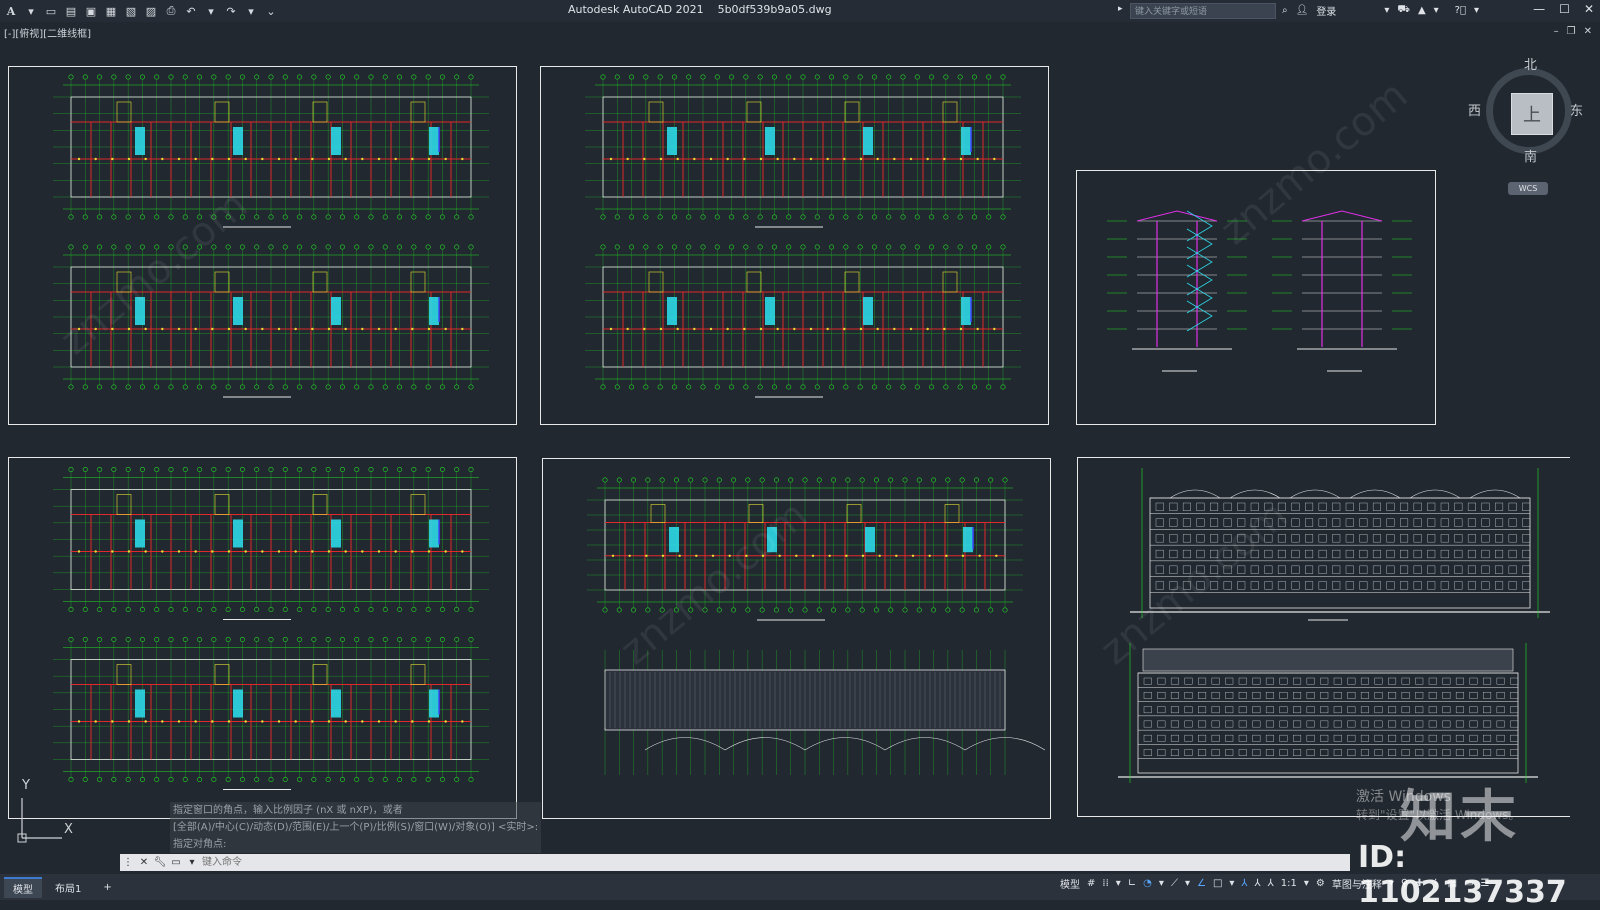  Describe the element at coordinates (47, 32) in the screenshot. I see `viewport-control-label: [-][俯视][二维线框]` at that location.